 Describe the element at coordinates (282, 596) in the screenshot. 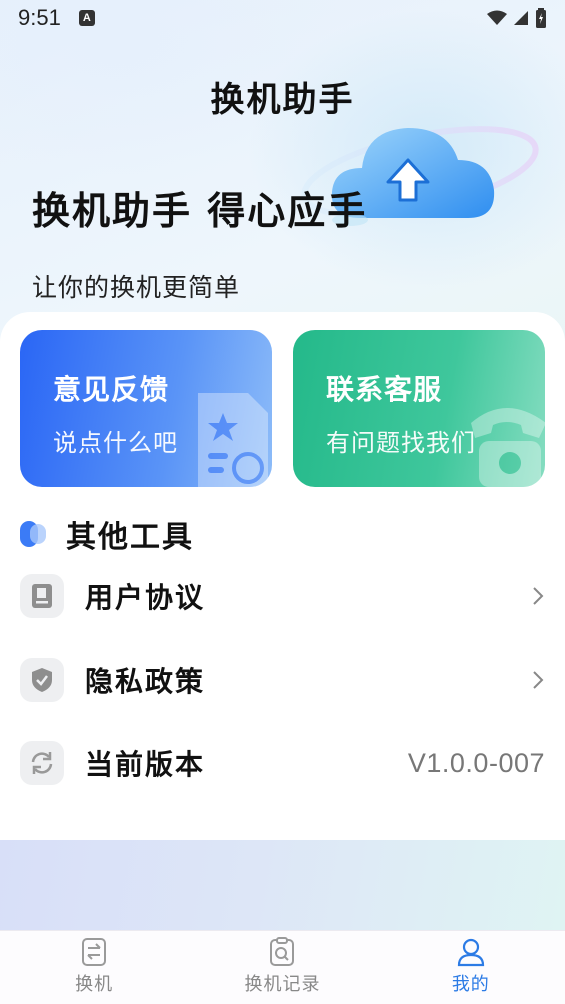

I see `user-agreement-row: 用户协议` at that location.